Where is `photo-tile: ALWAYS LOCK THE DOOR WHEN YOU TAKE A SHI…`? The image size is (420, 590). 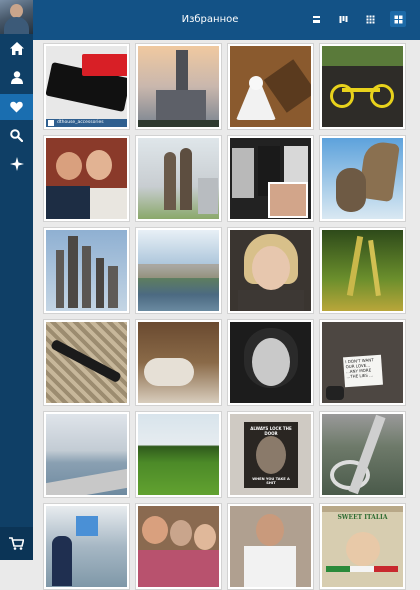 photo-tile: ALWAYS LOCK THE DOOR WHEN YOU TAKE A SHI… is located at coordinates (270, 454).